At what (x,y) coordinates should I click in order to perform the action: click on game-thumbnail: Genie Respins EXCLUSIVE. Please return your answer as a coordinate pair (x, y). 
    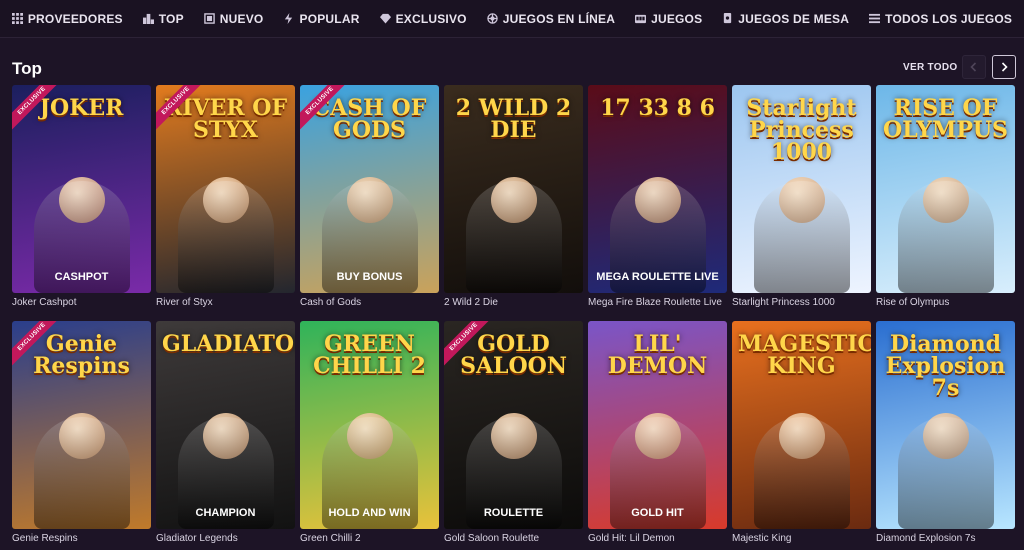
    Looking at the image, I should click on (81, 425).